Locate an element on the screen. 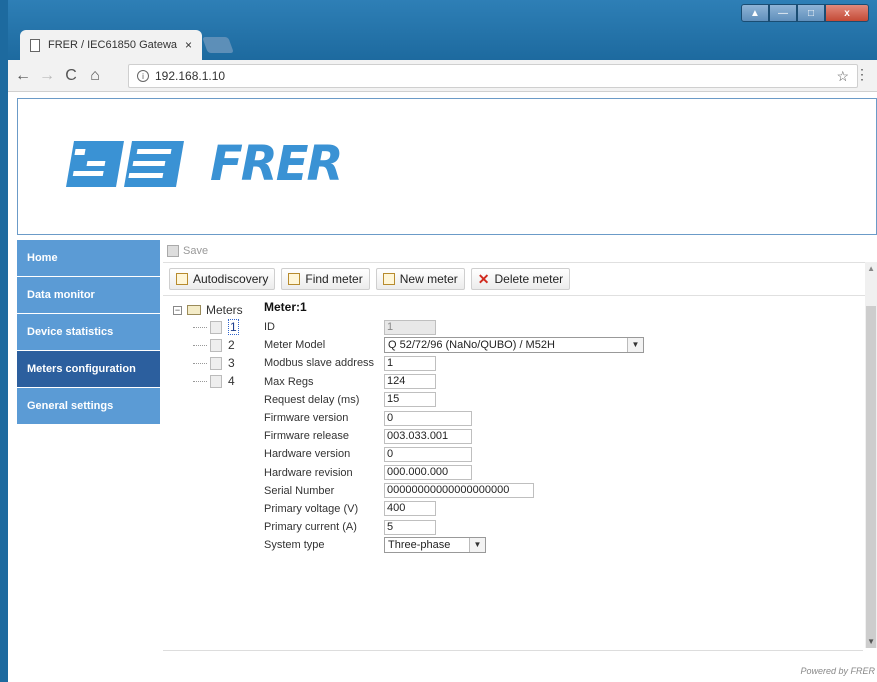 This screenshot has width=877, height=682. tree-node-meter-3: 3 is located at coordinates (218, 363).